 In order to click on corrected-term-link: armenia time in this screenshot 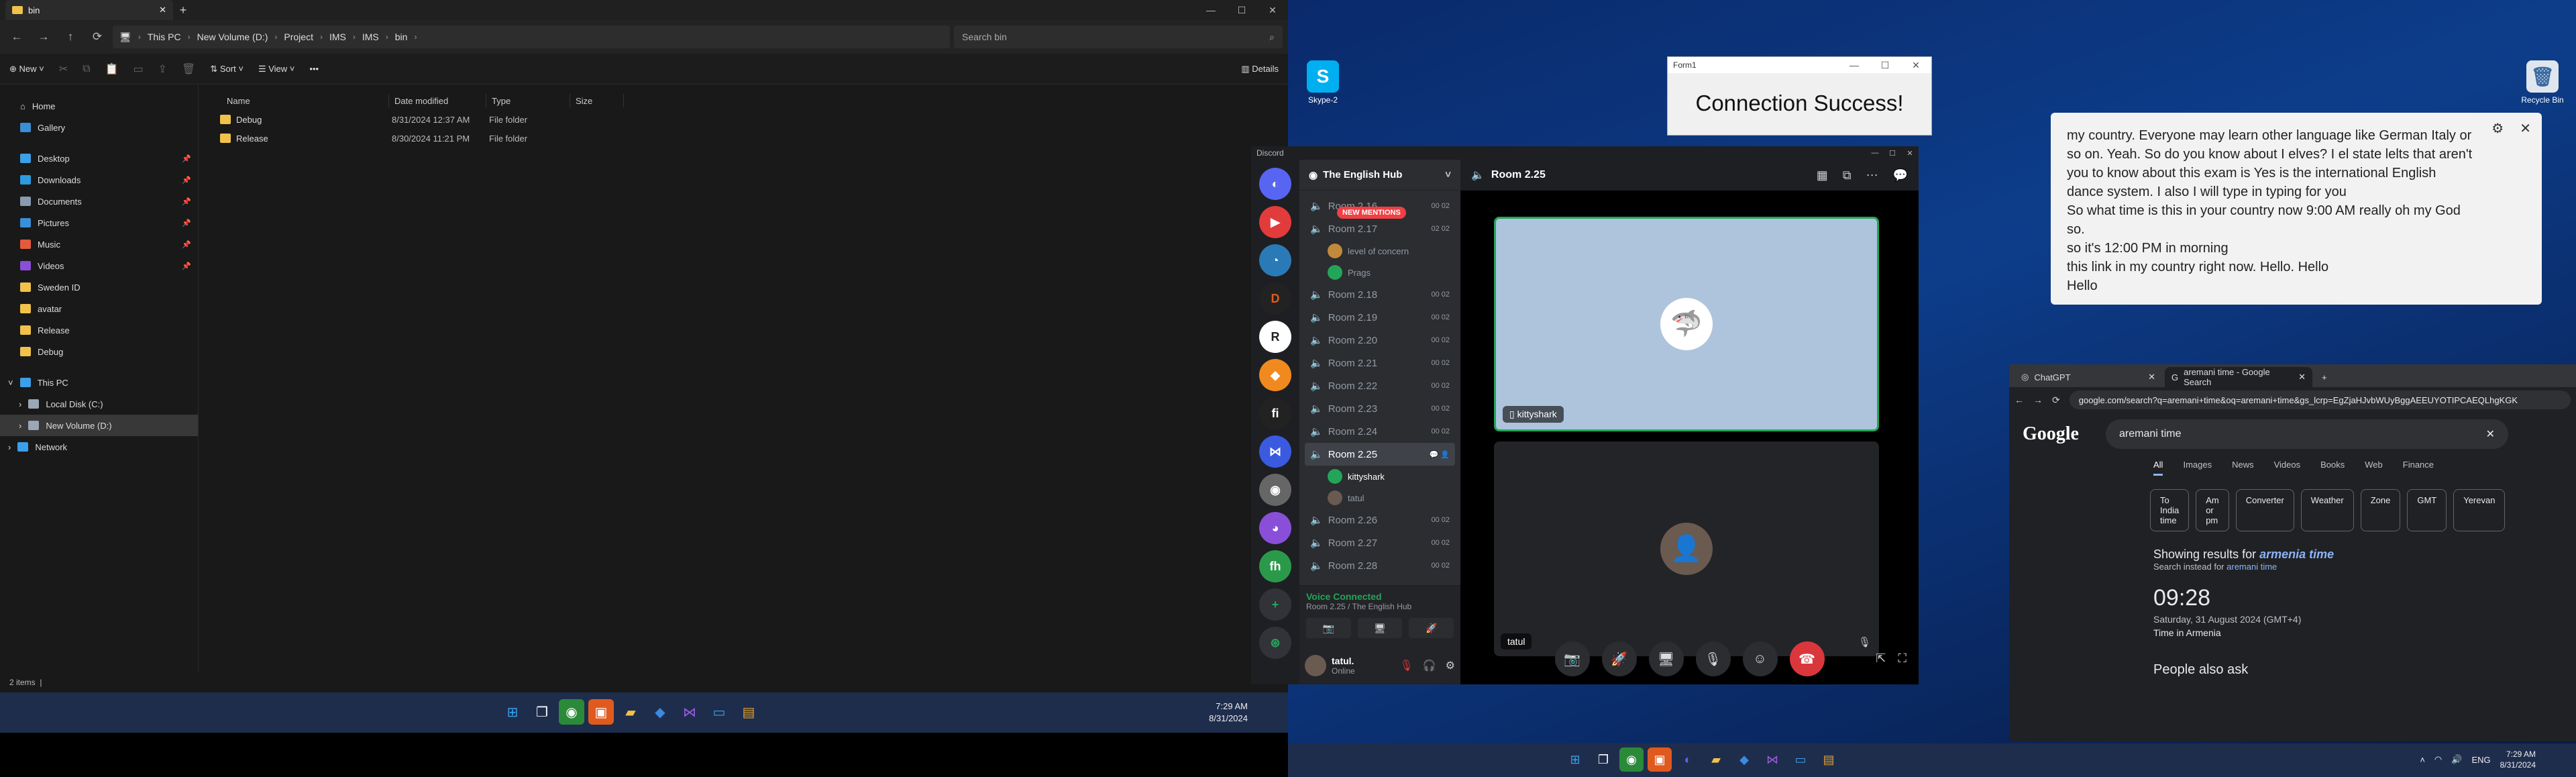, I will do `click(2296, 554)`.